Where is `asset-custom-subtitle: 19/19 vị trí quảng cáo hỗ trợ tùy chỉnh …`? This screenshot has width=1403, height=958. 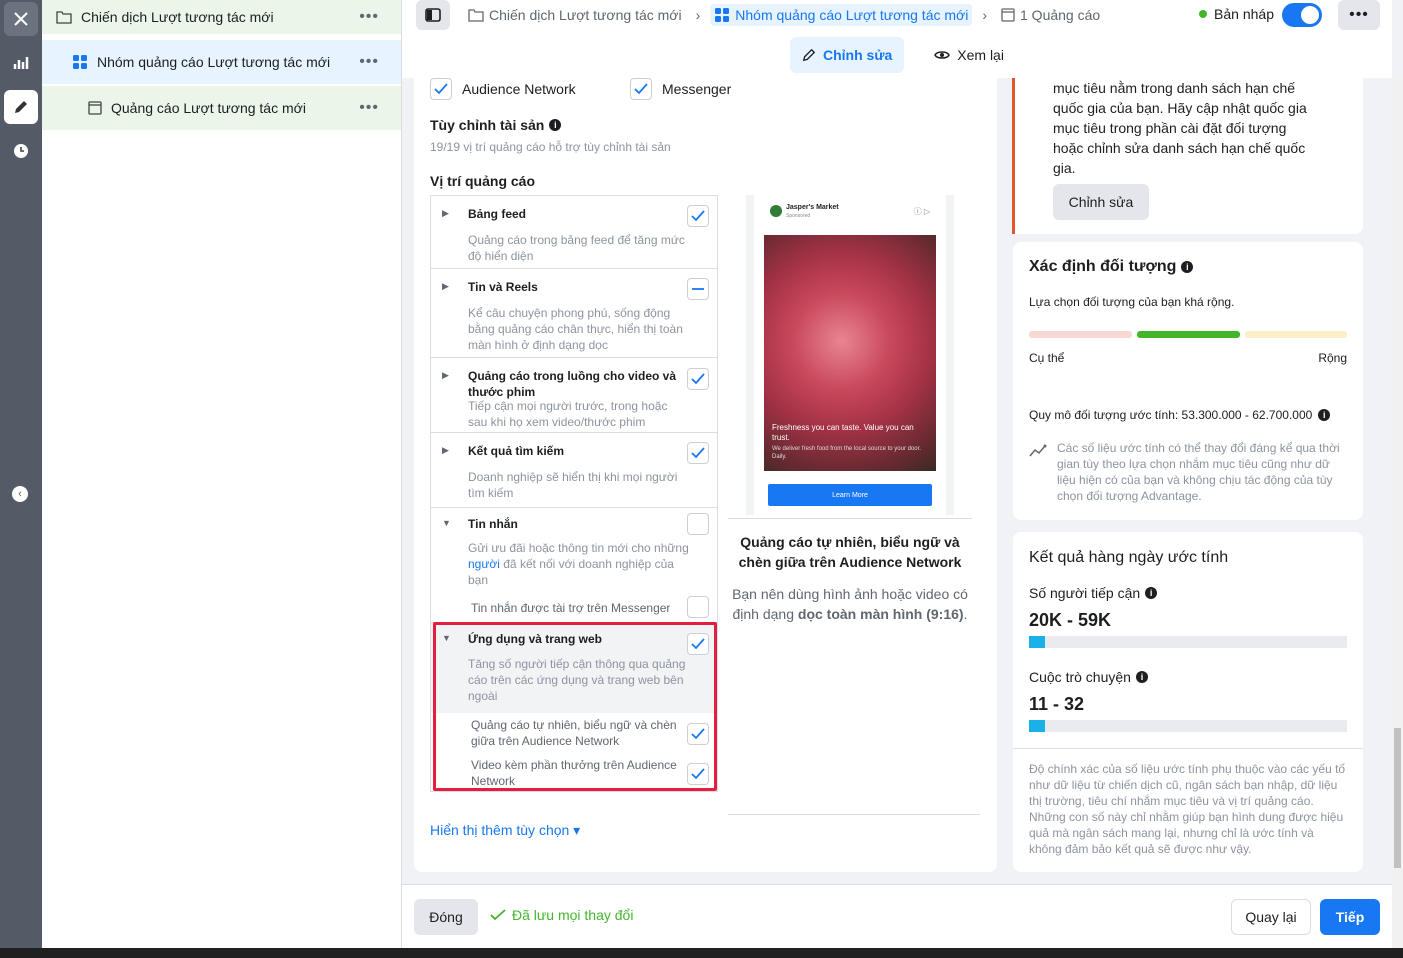 asset-custom-subtitle: 19/19 vị trí quảng cáo hỗ trợ tùy chỉnh … is located at coordinates (550, 147).